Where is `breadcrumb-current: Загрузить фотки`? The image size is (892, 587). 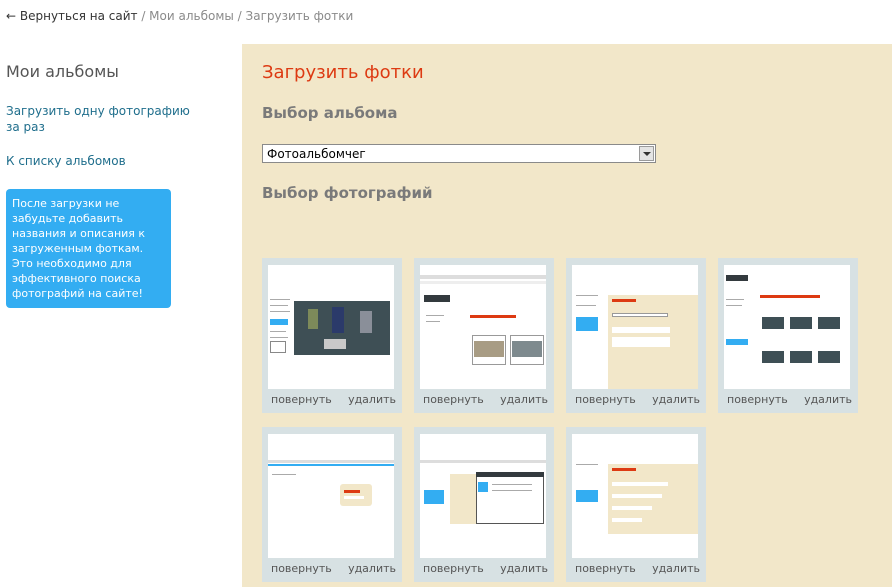 breadcrumb-current: Загрузить фотки is located at coordinates (299, 16).